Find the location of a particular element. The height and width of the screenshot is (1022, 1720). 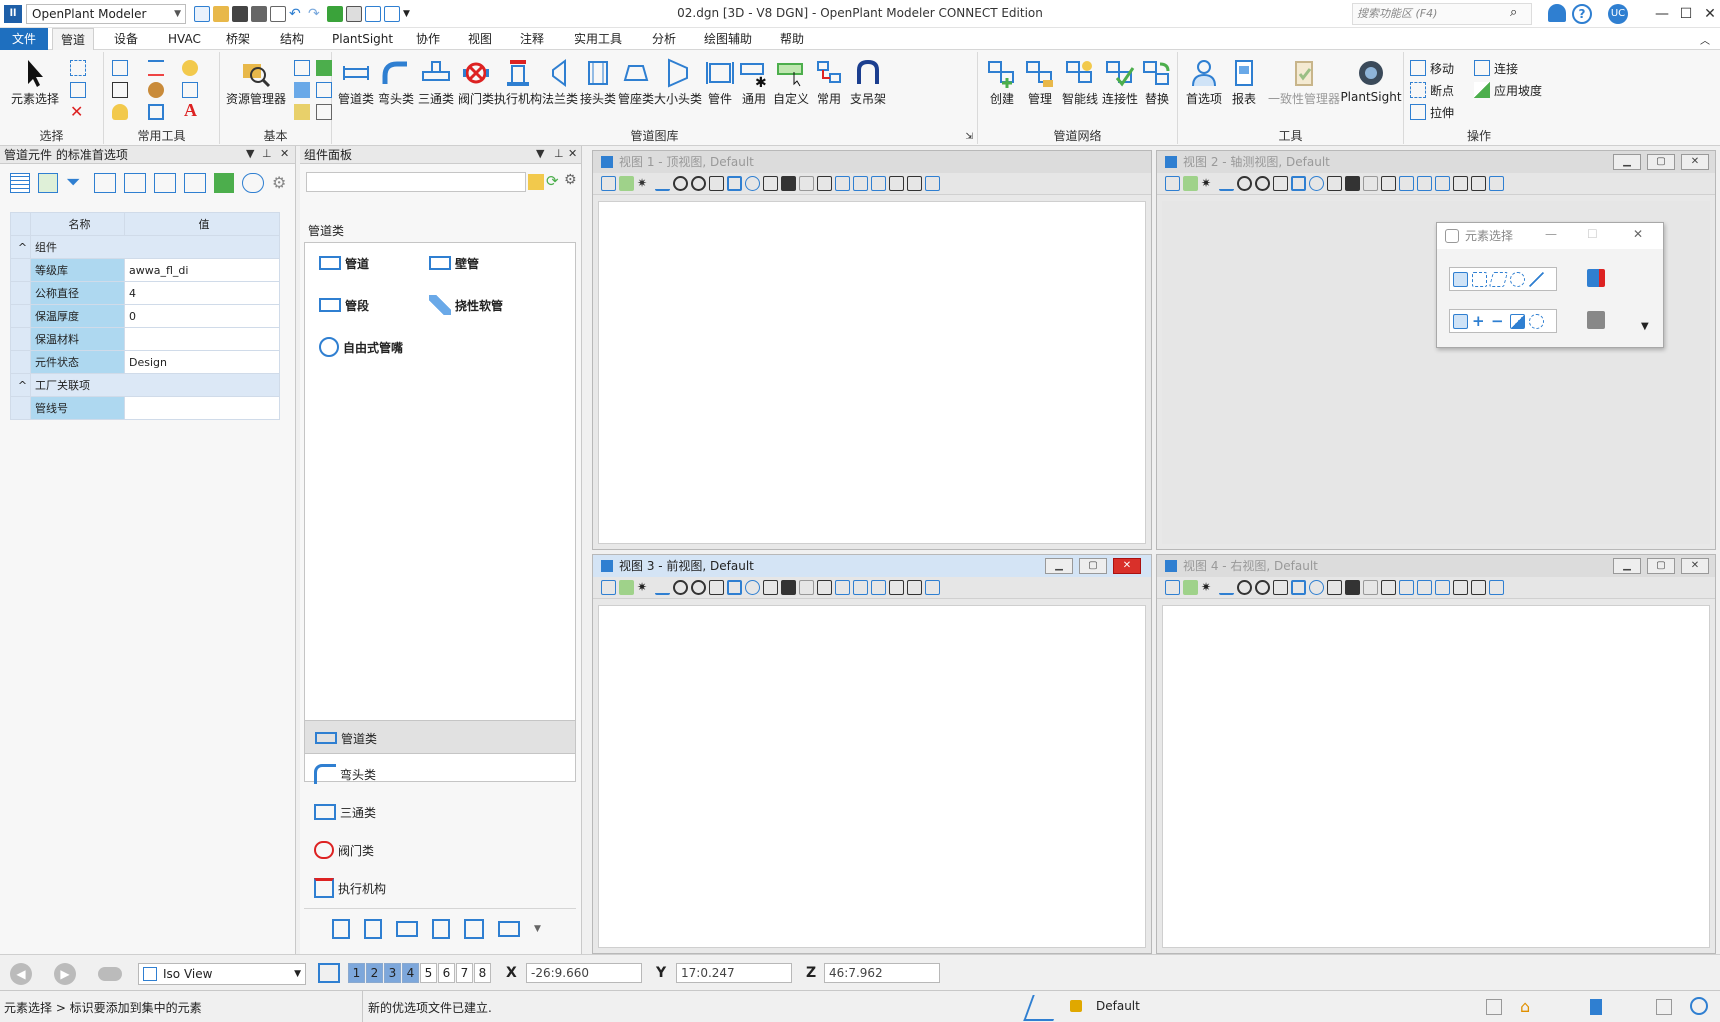

section-header-plant: 工厂关联项 is located at coordinates (155, 385).